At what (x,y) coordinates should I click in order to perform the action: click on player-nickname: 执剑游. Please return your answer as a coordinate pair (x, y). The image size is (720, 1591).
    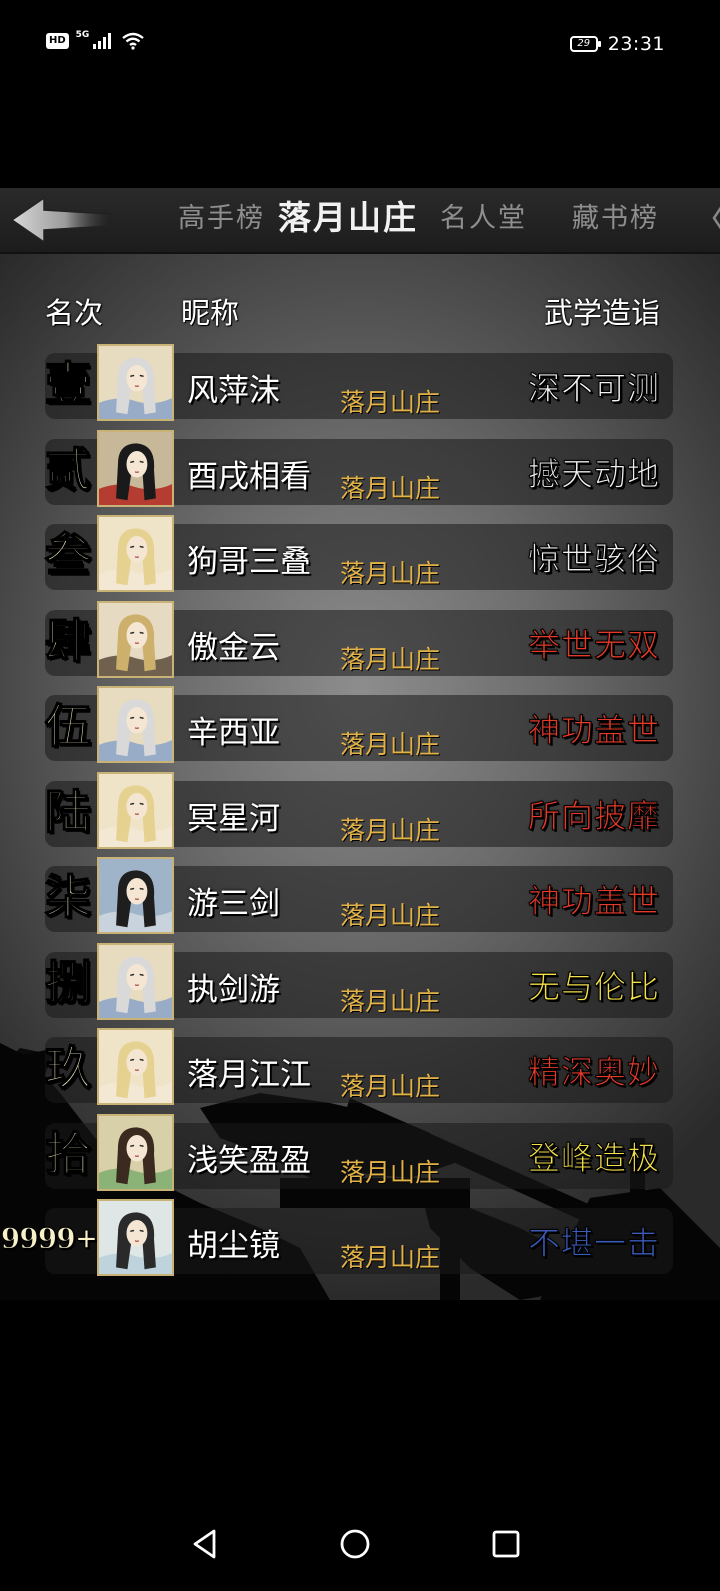
    Looking at the image, I should click on (233, 989).